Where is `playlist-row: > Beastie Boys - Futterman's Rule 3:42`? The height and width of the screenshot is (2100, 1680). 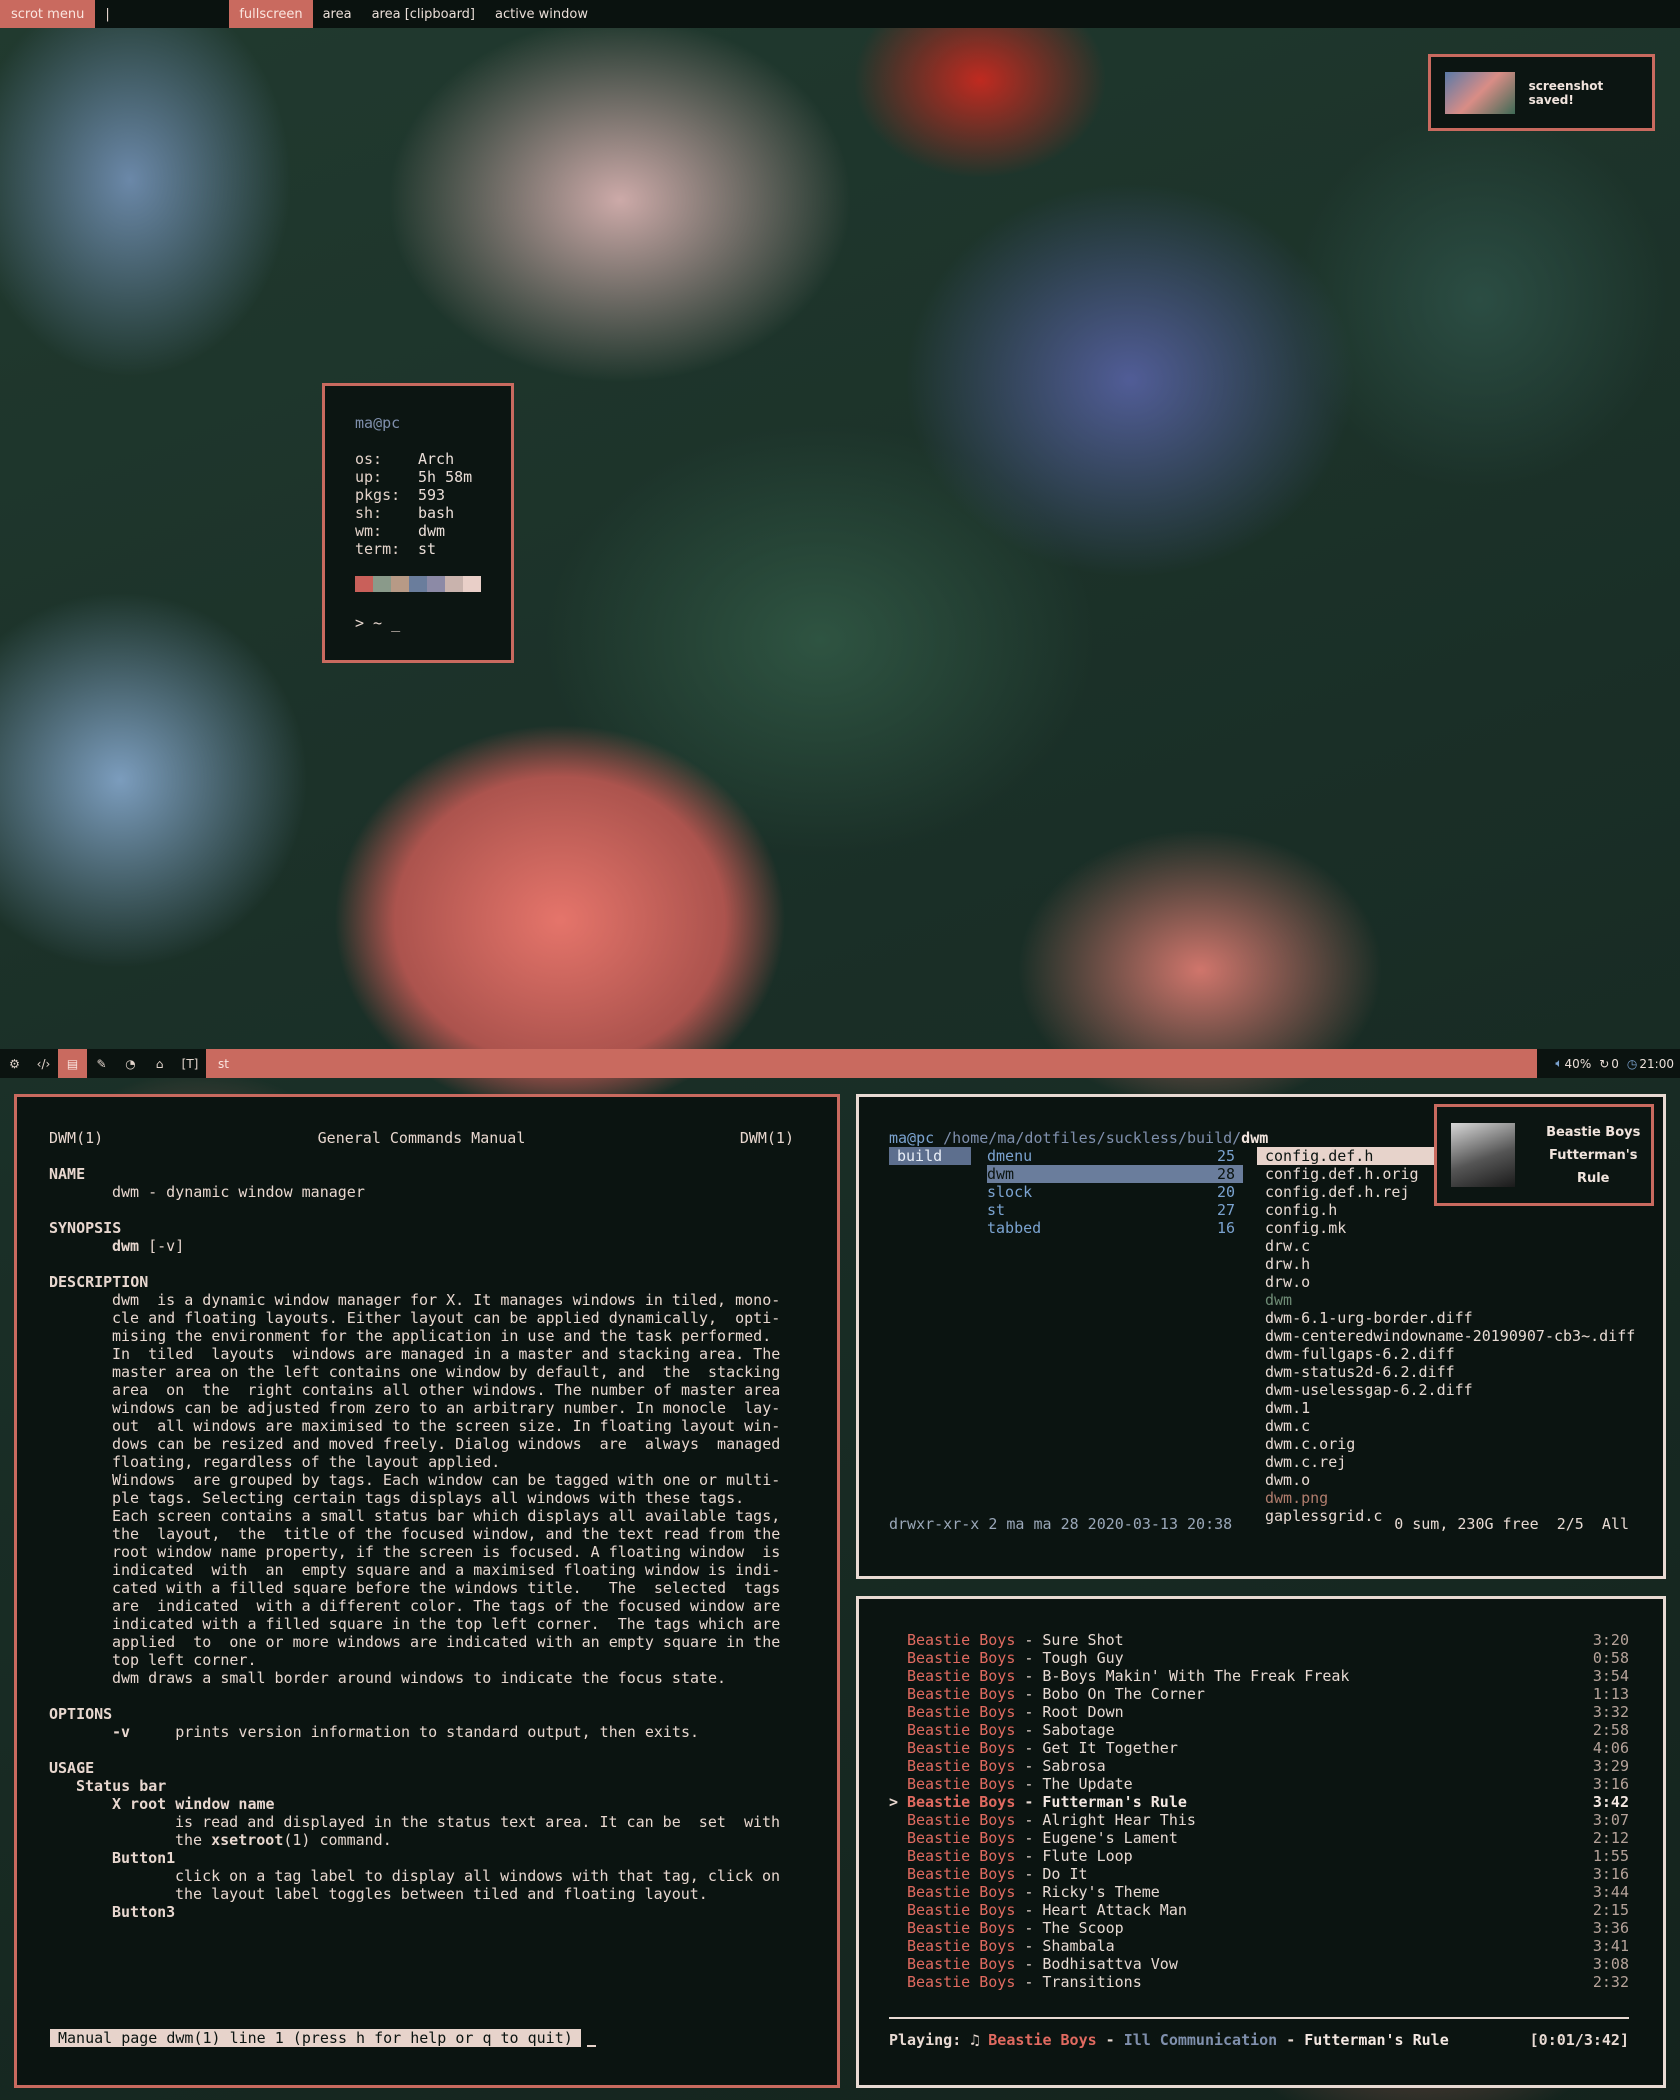 playlist-row: > Beastie Boys - Futterman's Rule 3:42 is located at coordinates (1259, 1802).